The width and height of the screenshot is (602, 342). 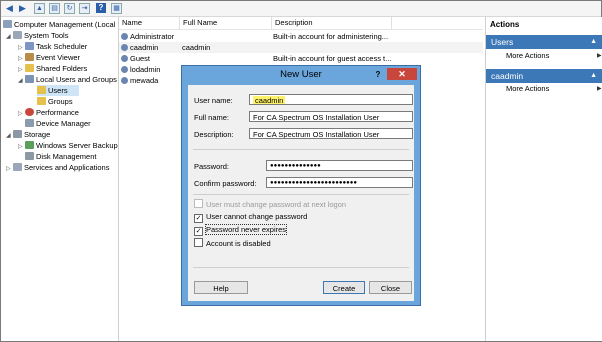 I want to click on tree-item-label: Users, so click(x=58, y=90).